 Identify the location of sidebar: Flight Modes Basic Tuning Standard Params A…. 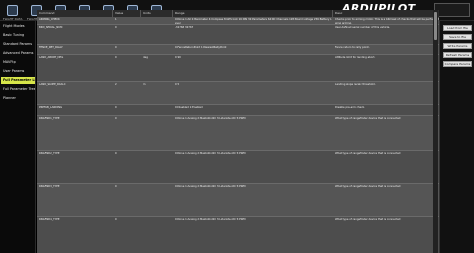
(18, 137).